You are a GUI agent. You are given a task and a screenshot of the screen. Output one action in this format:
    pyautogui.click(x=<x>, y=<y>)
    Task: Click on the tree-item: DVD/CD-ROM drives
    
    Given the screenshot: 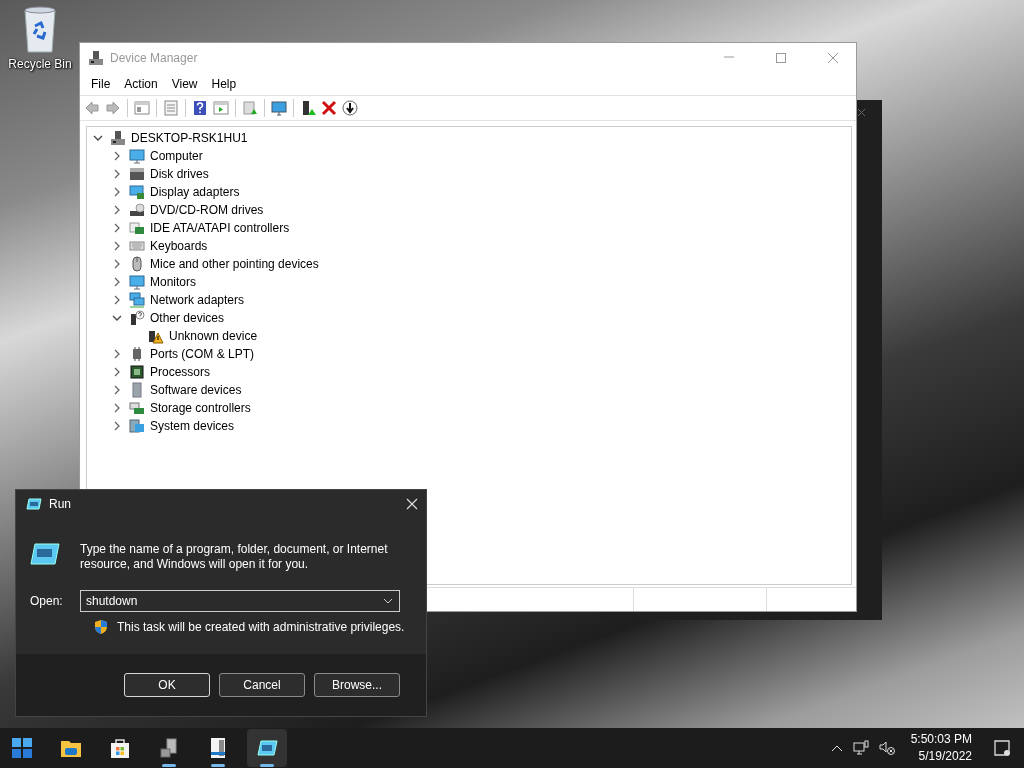 What is the action you would take?
    pyautogui.click(x=207, y=210)
    